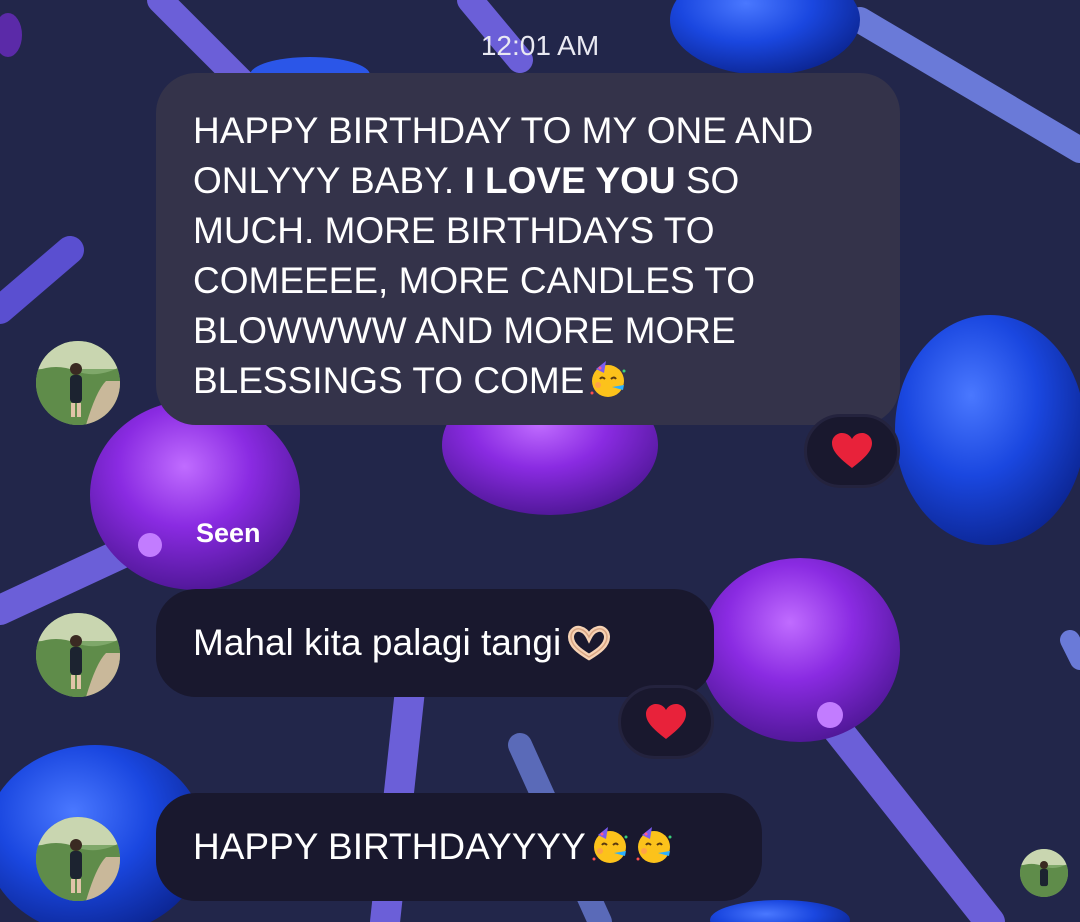 The image size is (1080, 922). I want to click on message-text: Mahal kita palagi tangi, so click(377, 642).